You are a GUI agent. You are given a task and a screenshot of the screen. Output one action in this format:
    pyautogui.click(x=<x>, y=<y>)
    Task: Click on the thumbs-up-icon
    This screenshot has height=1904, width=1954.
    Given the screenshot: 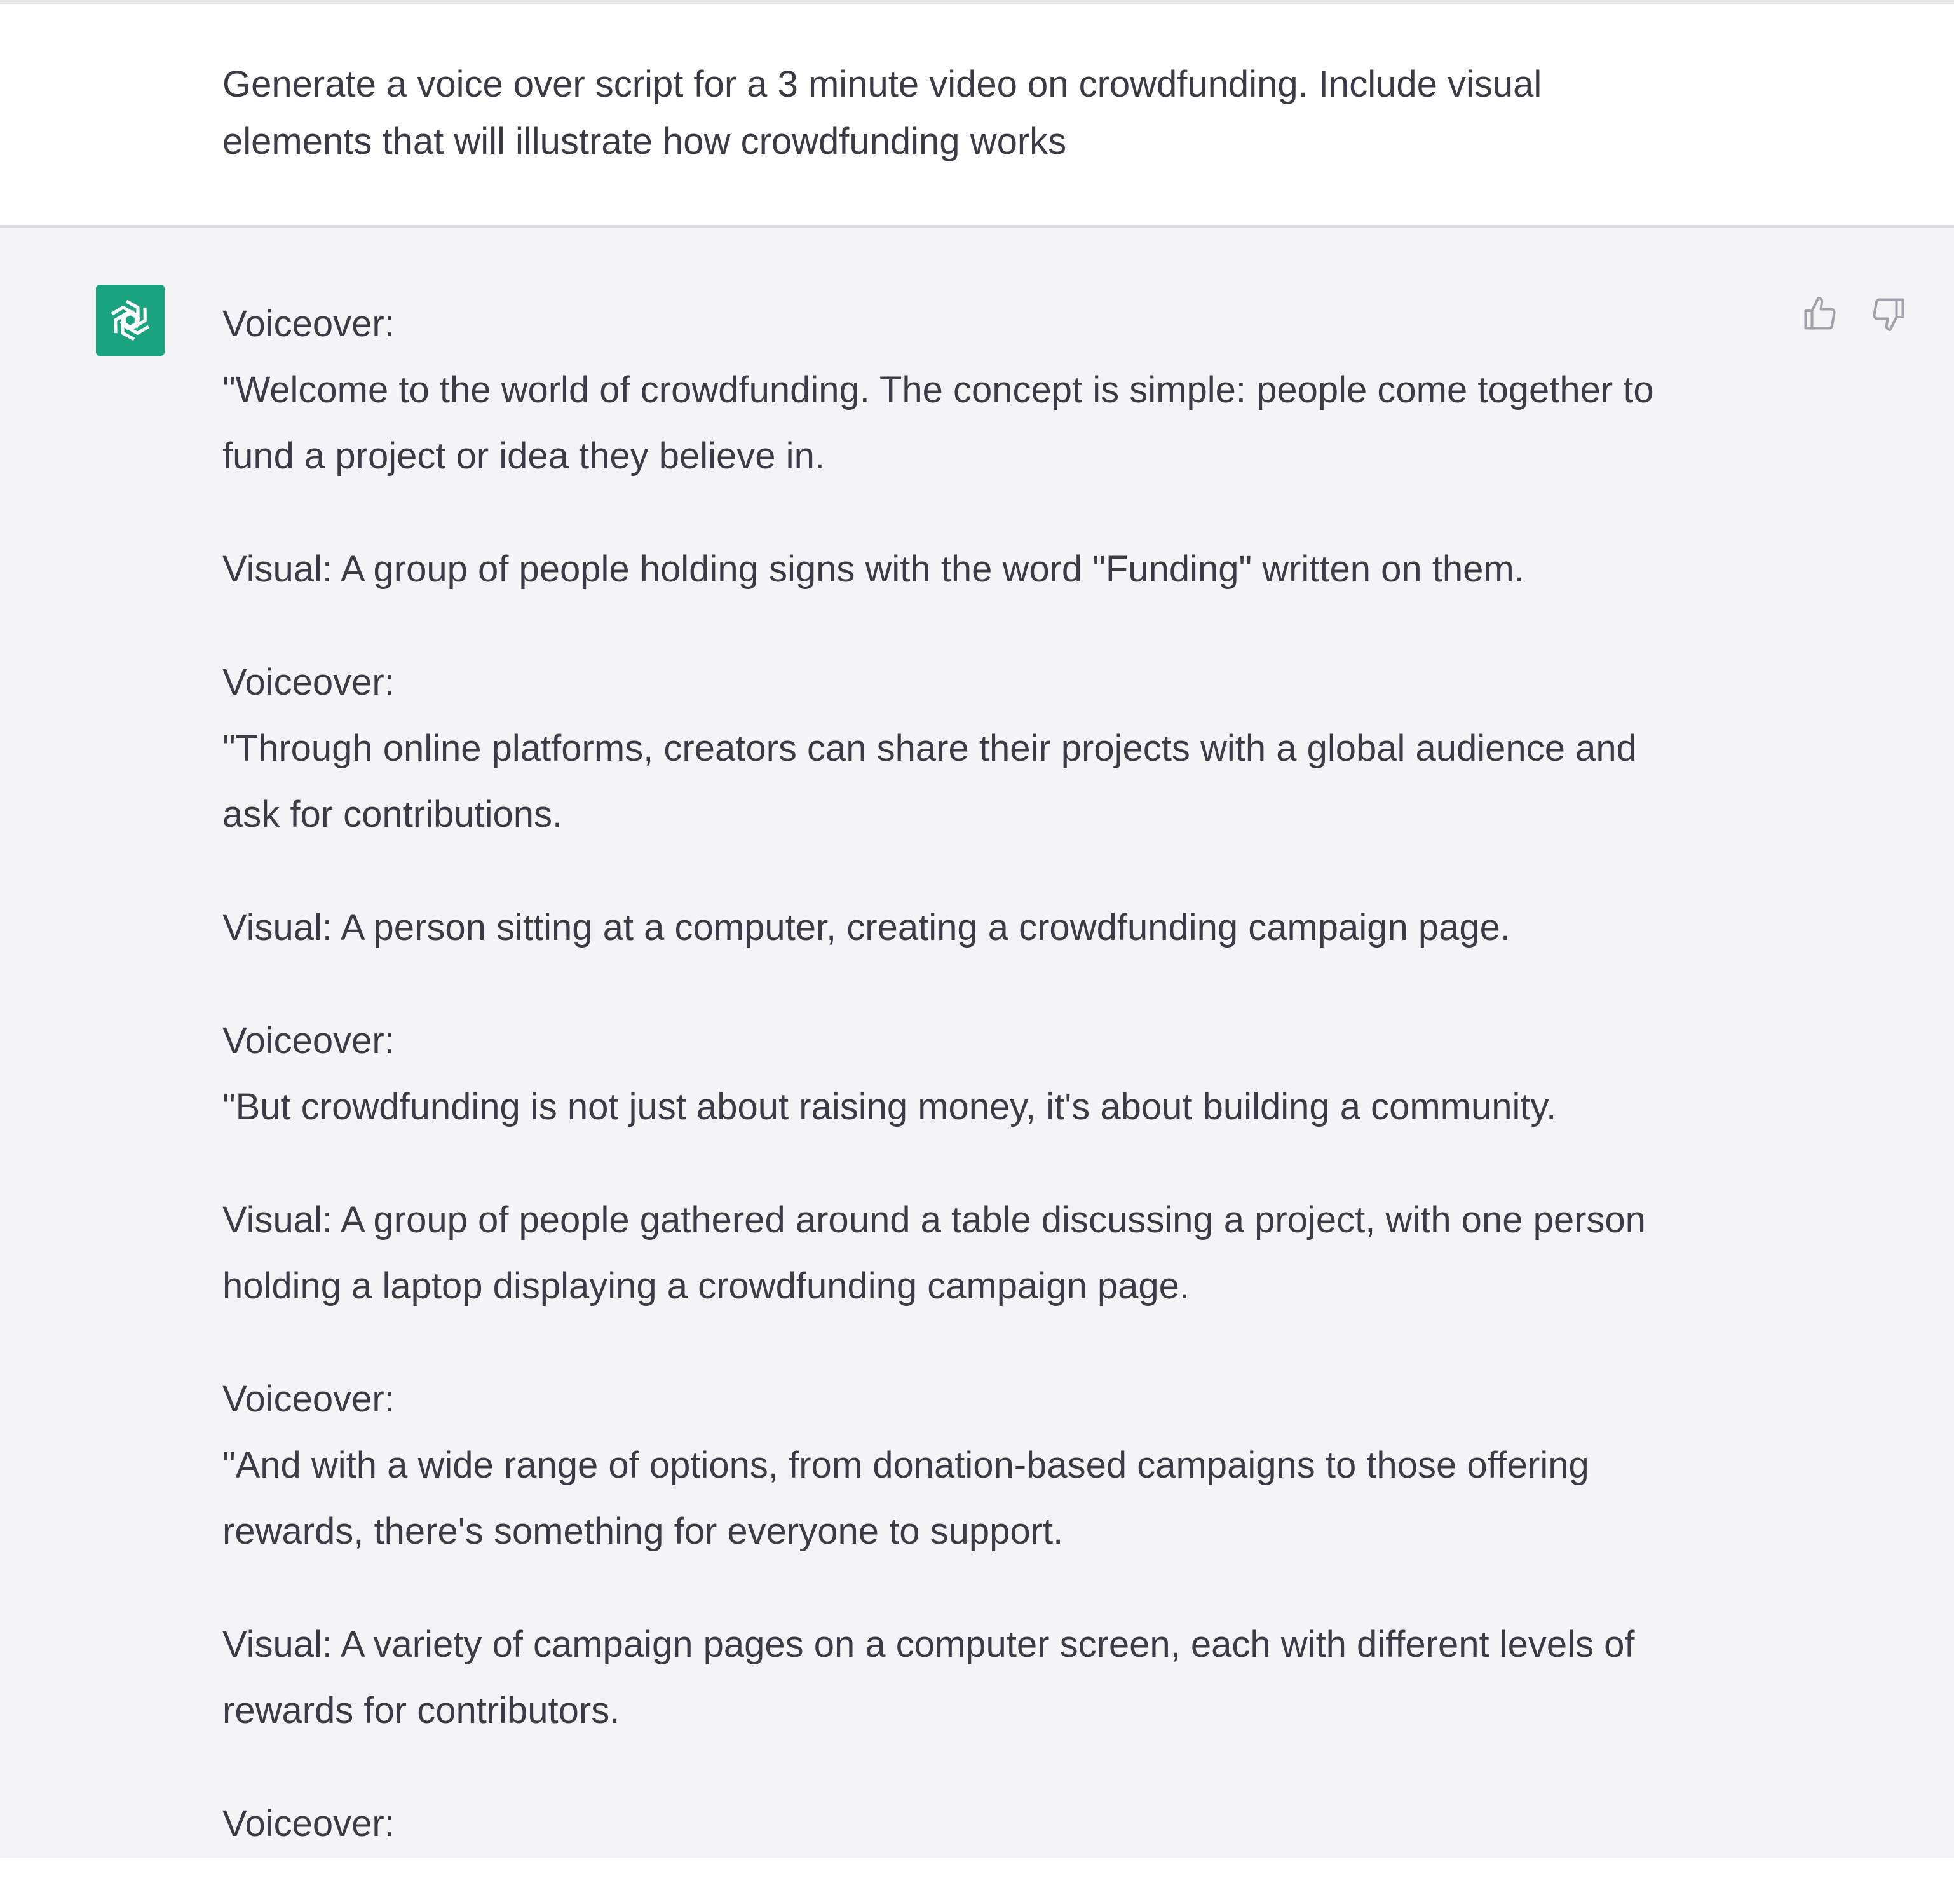 What is the action you would take?
    pyautogui.click(x=1820, y=313)
    